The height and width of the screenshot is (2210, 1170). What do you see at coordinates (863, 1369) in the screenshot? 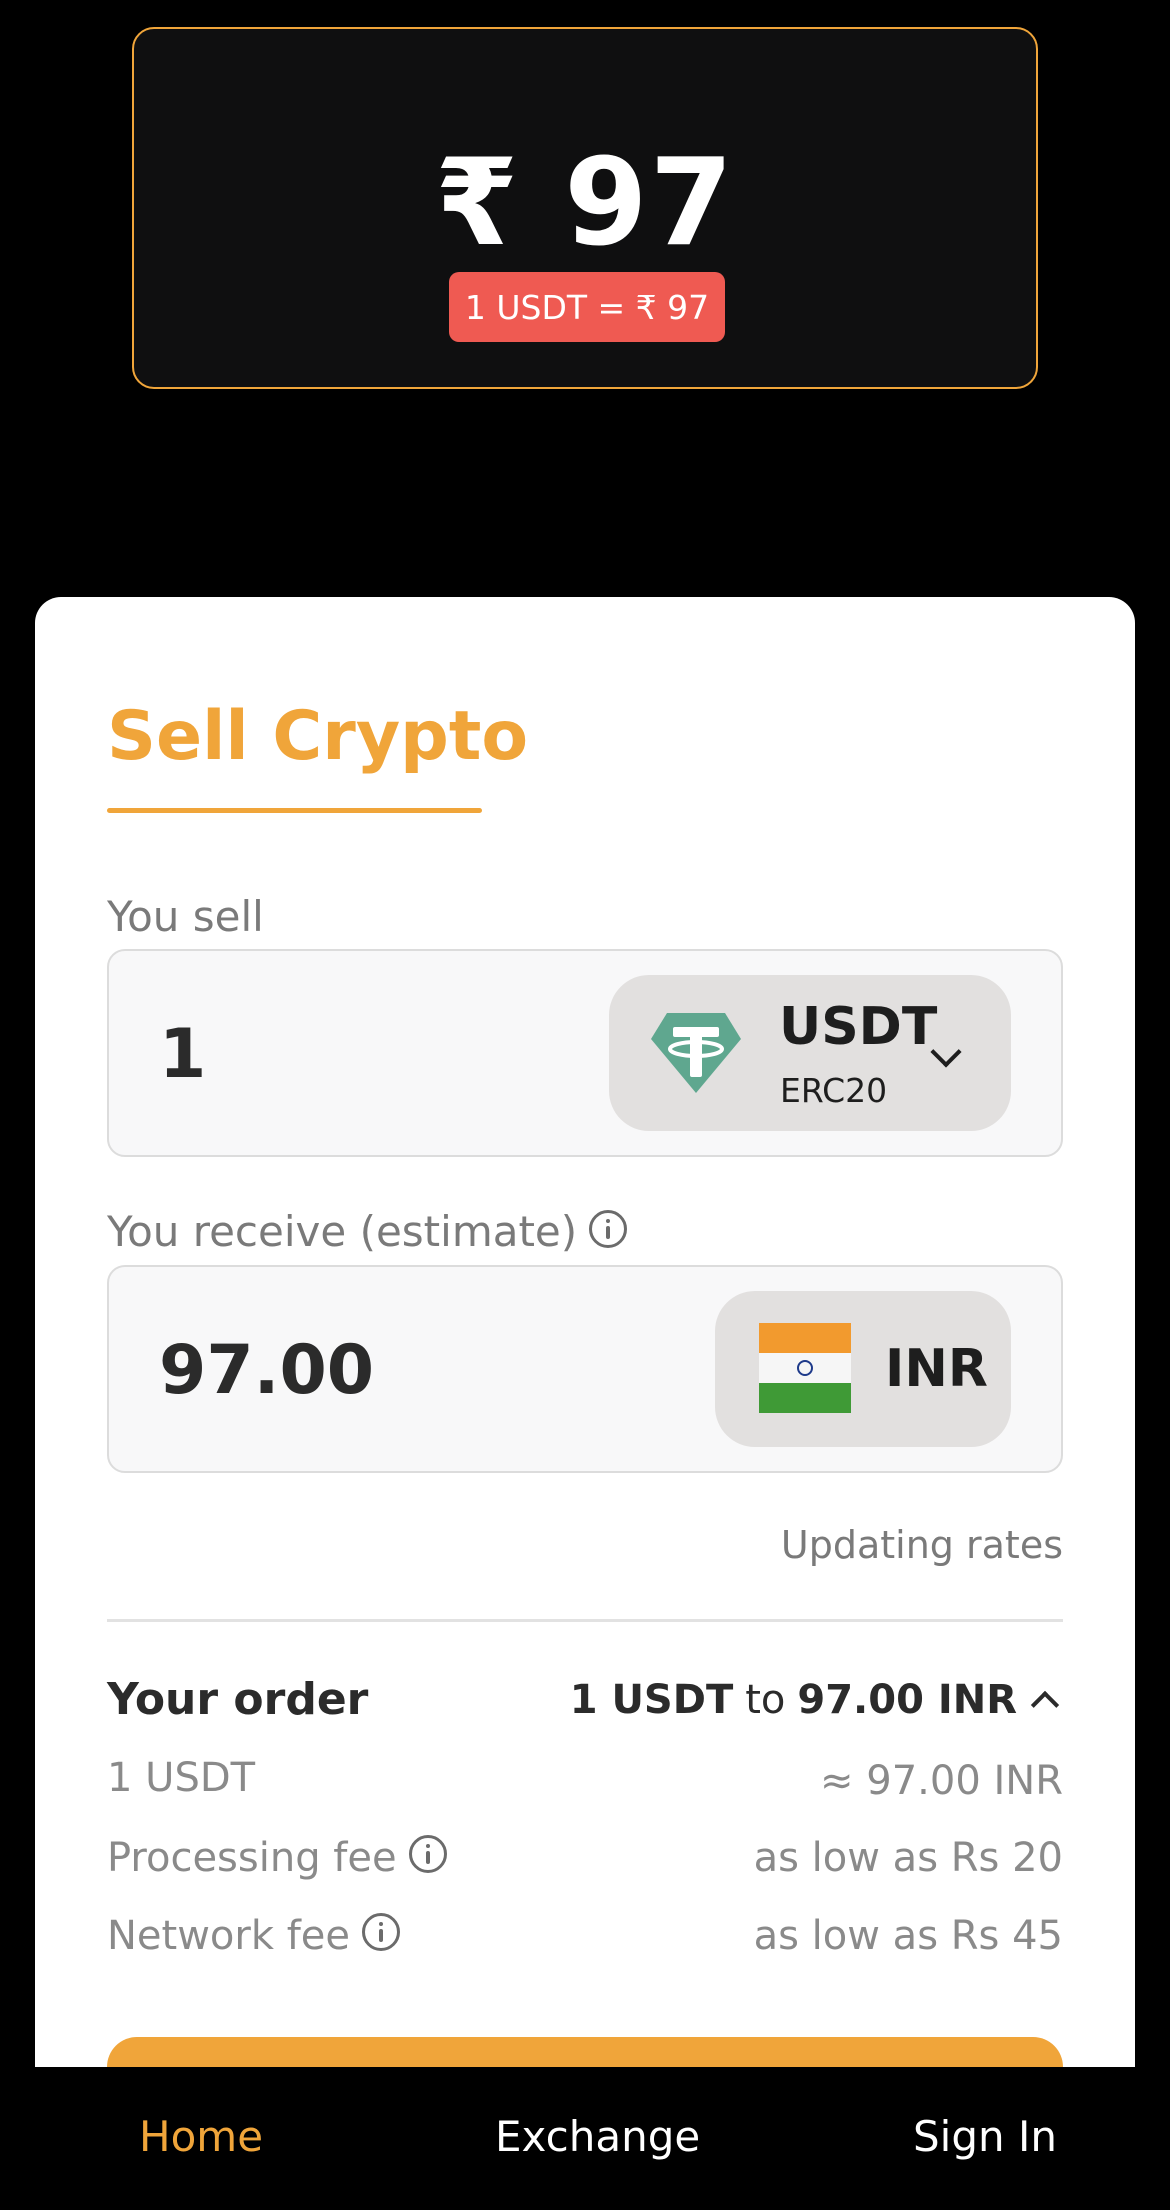
I see `receive-currency-selector: INR` at bounding box center [863, 1369].